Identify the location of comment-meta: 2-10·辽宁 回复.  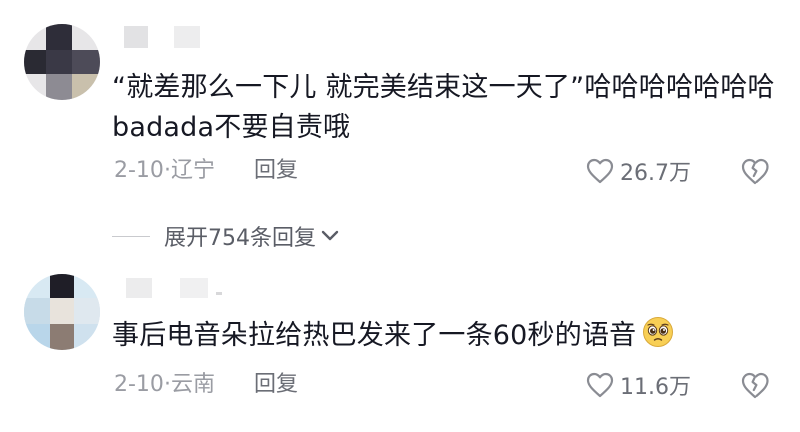
(206, 171).